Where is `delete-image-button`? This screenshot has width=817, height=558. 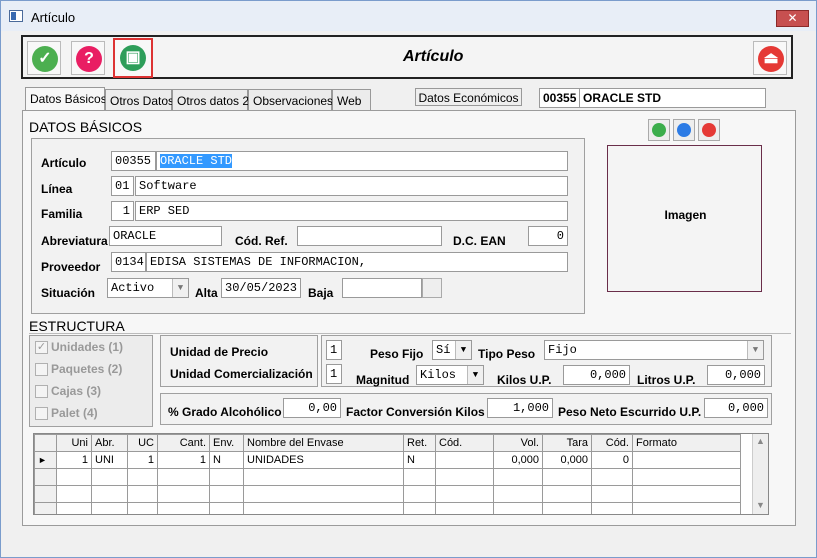 delete-image-button is located at coordinates (709, 130).